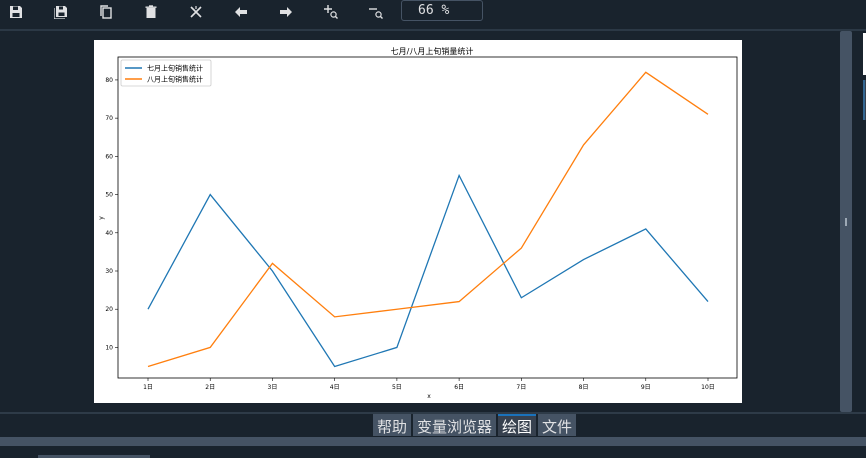 The width and height of the screenshot is (866, 458). What do you see at coordinates (109, 195) in the screenshot?
I see `y-tick-label: 50` at bounding box center [109, 195].